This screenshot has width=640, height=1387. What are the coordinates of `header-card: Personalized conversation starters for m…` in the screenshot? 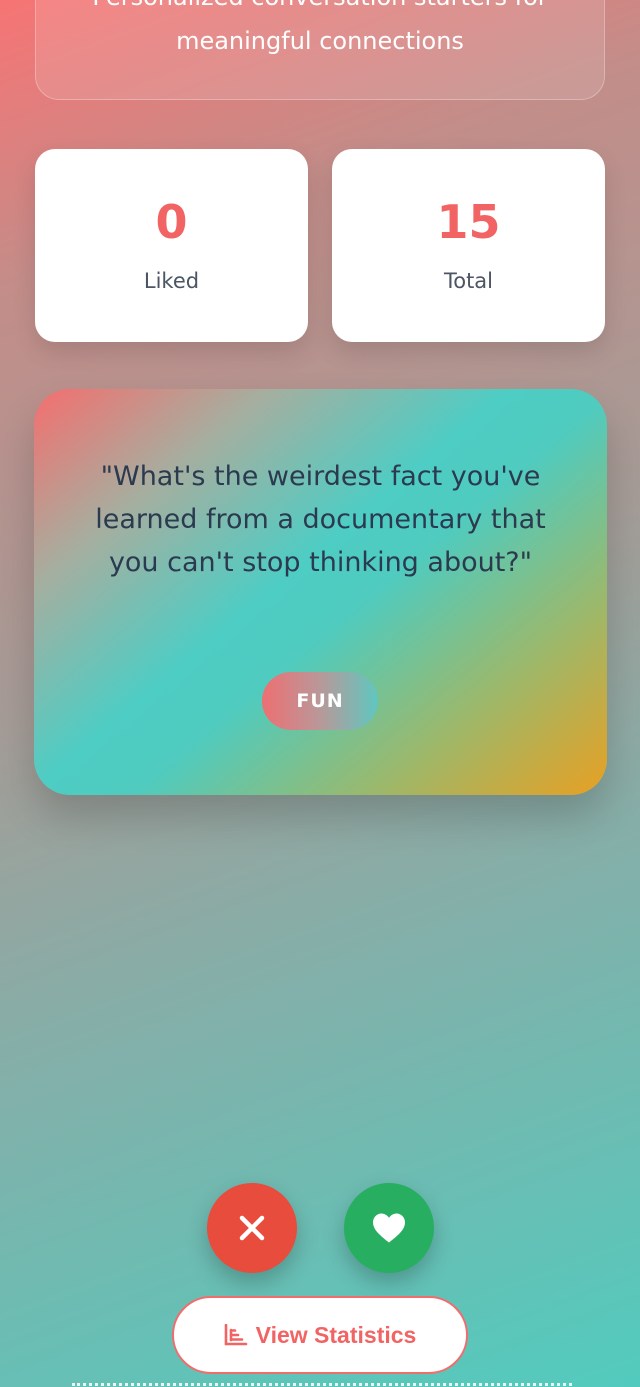 It's located at (320, 50).